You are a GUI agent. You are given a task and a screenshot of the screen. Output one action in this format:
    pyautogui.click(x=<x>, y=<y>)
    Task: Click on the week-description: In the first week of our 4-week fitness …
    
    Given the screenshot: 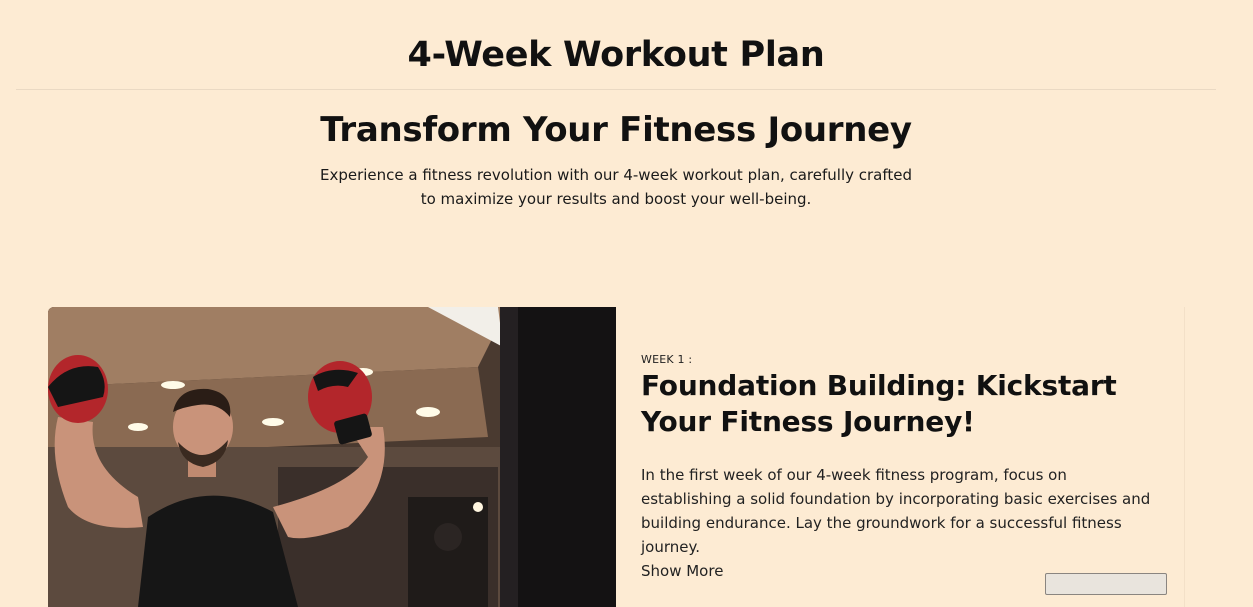 What is the action you would take?
    pyautogui.click(x=896, y=511)
    